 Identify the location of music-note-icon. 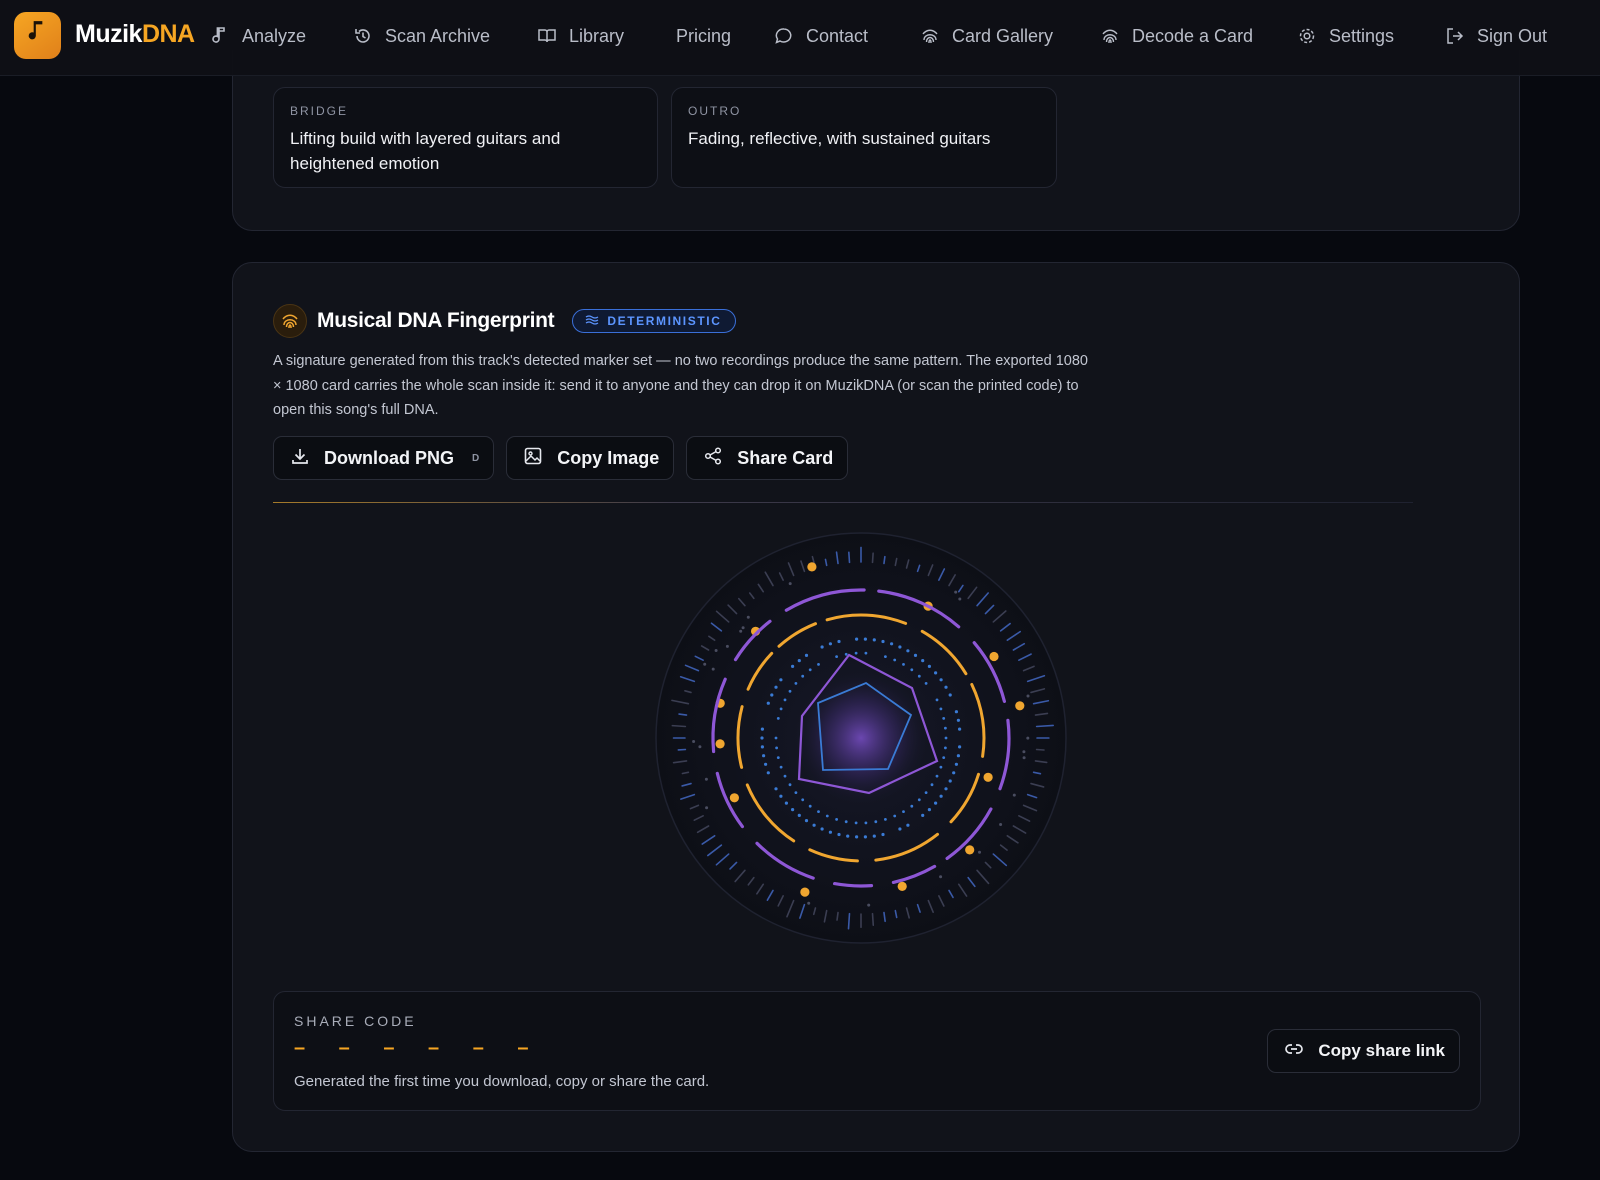
(38, 36).